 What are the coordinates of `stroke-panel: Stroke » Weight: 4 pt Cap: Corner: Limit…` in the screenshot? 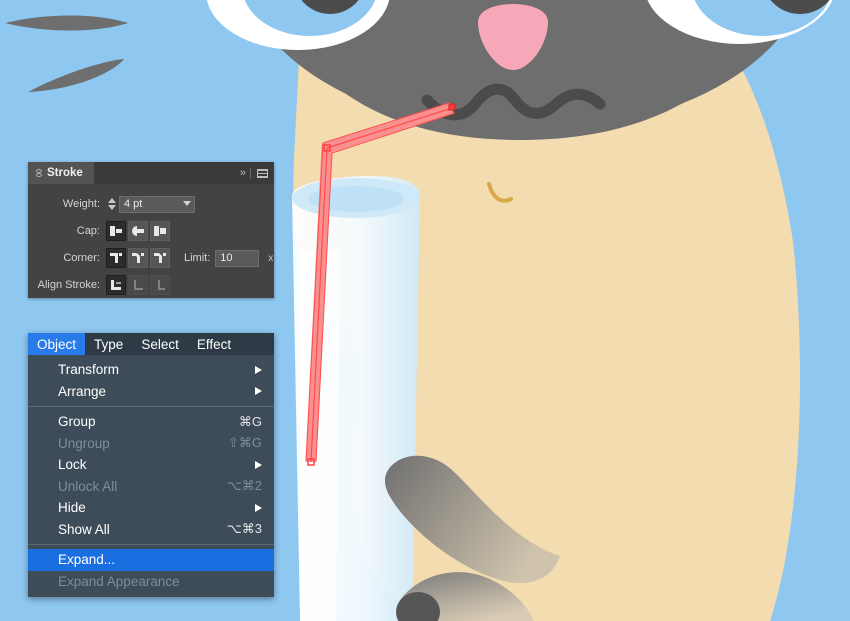 It's located at (151, 230).